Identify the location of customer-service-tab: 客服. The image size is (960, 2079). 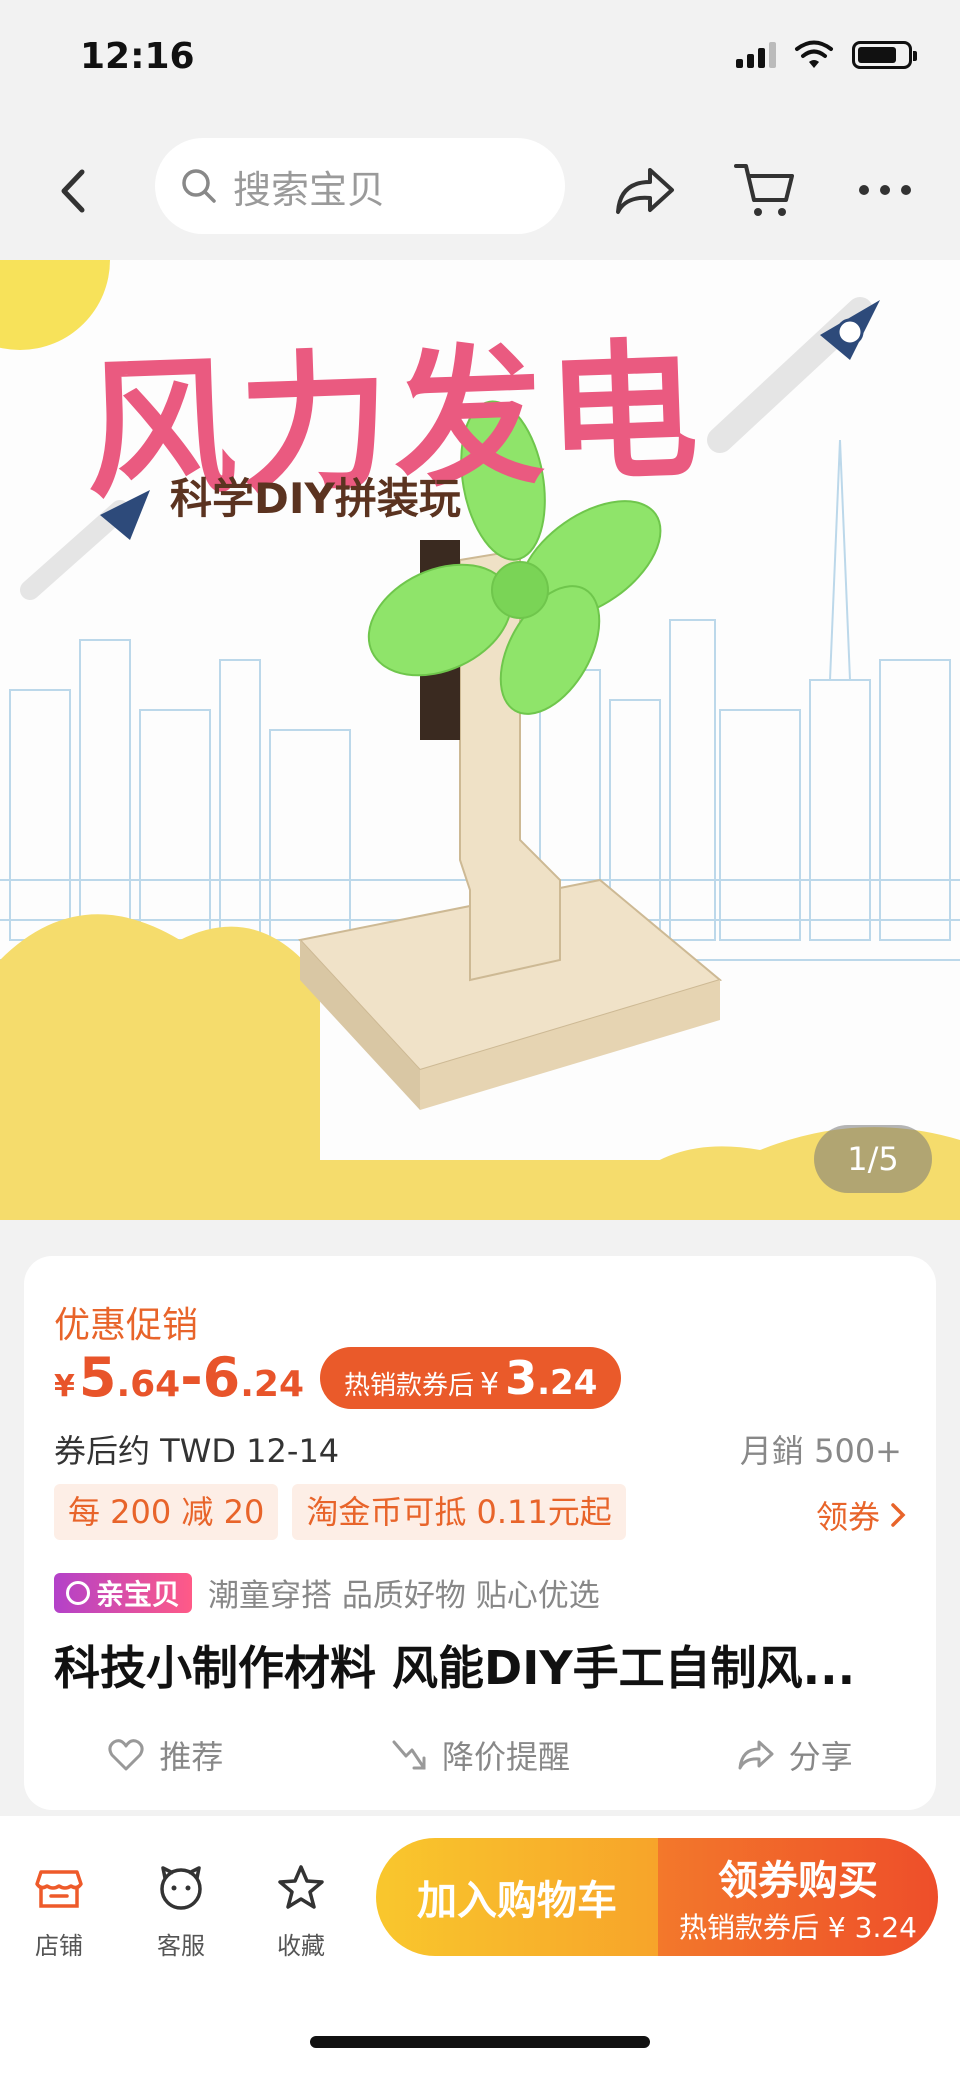
(181, 1911).